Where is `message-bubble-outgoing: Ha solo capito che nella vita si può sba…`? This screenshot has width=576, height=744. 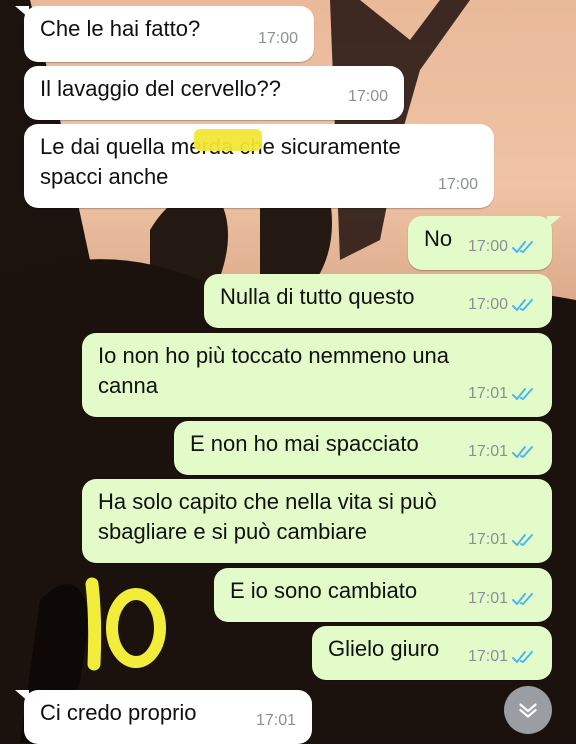
message-bubble-outgoing: Ha solo capito che nella vita si può sba… is located at coordinates (317, 521).